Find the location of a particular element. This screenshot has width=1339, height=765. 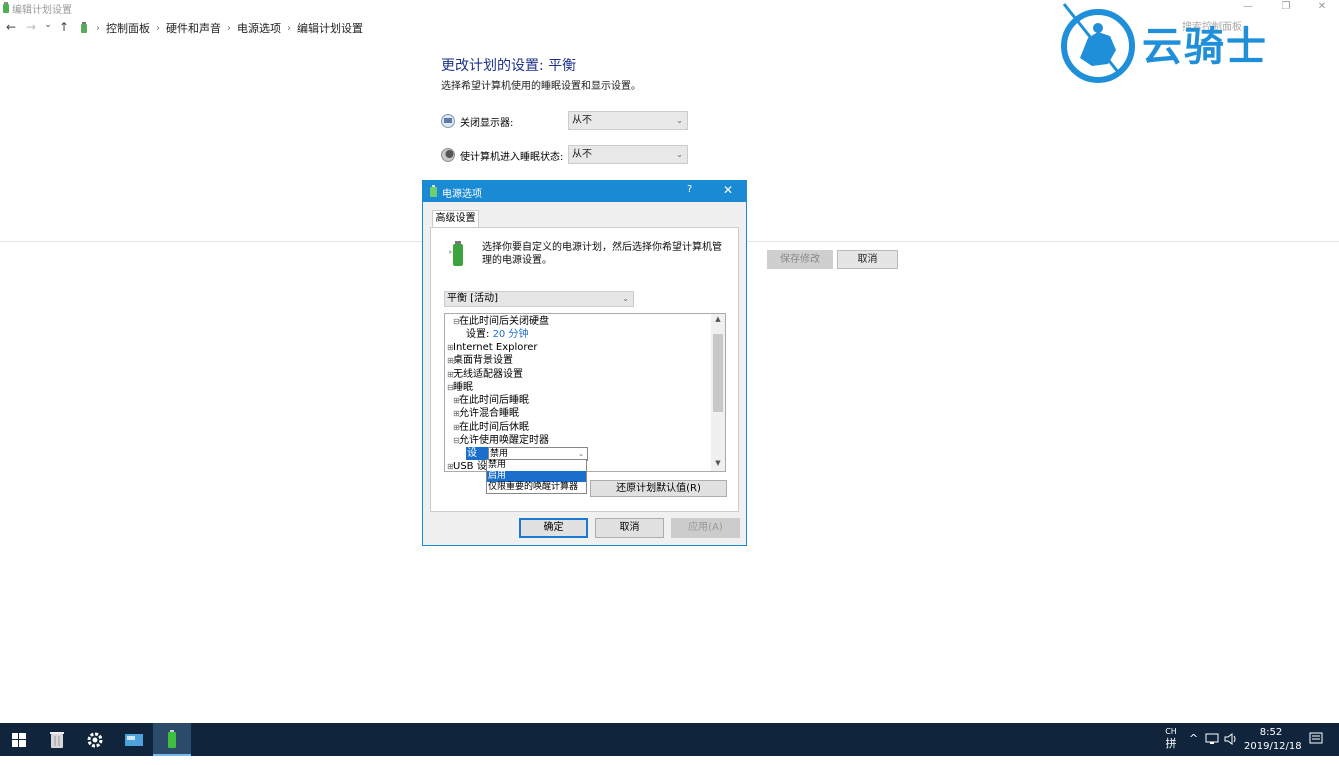

sleep-row: 使计算机进入睡眠状态: is located at coordinates (507, 155).